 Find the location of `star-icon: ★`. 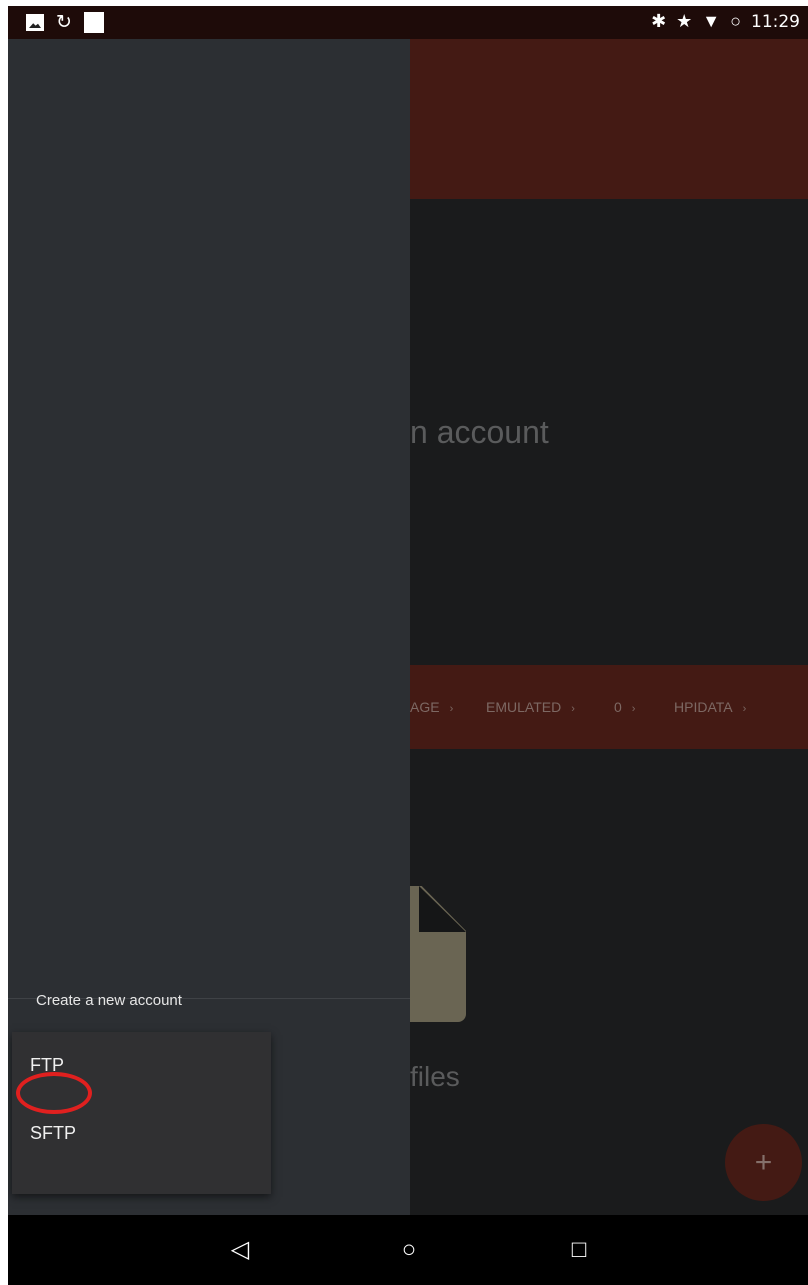

star-icon: ★ is located at coordinates (684, 21).